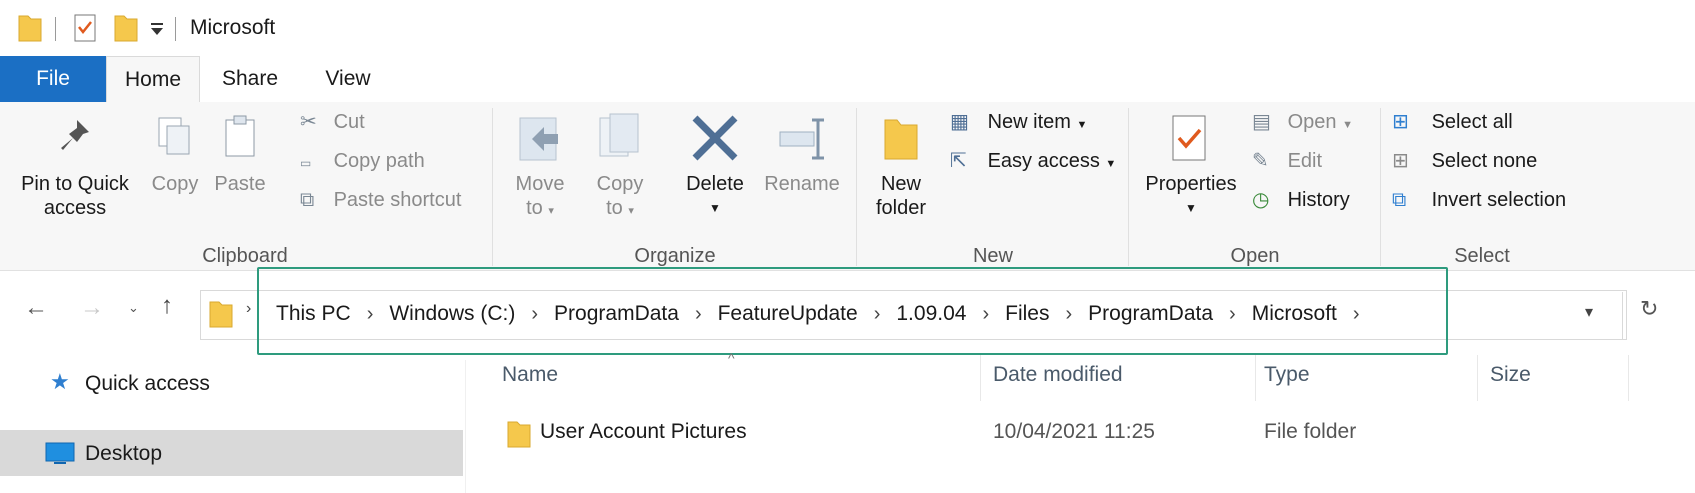 The height and width of the screenshot is (493, 1695). What do you see at coordinates (75, 208) in the screenshot?
I see `pin-label-line2: access` at bounding box center [75, 208].